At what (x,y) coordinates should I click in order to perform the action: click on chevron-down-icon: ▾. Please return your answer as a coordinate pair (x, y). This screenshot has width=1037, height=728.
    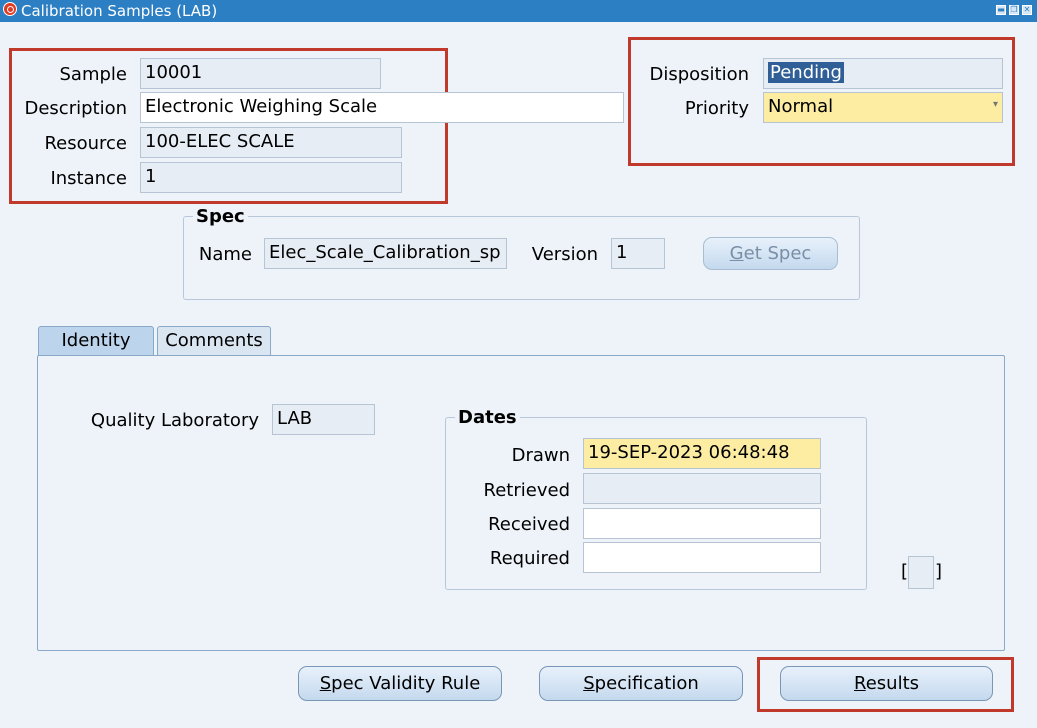
    Looking at the image, I should click on (995, 104).